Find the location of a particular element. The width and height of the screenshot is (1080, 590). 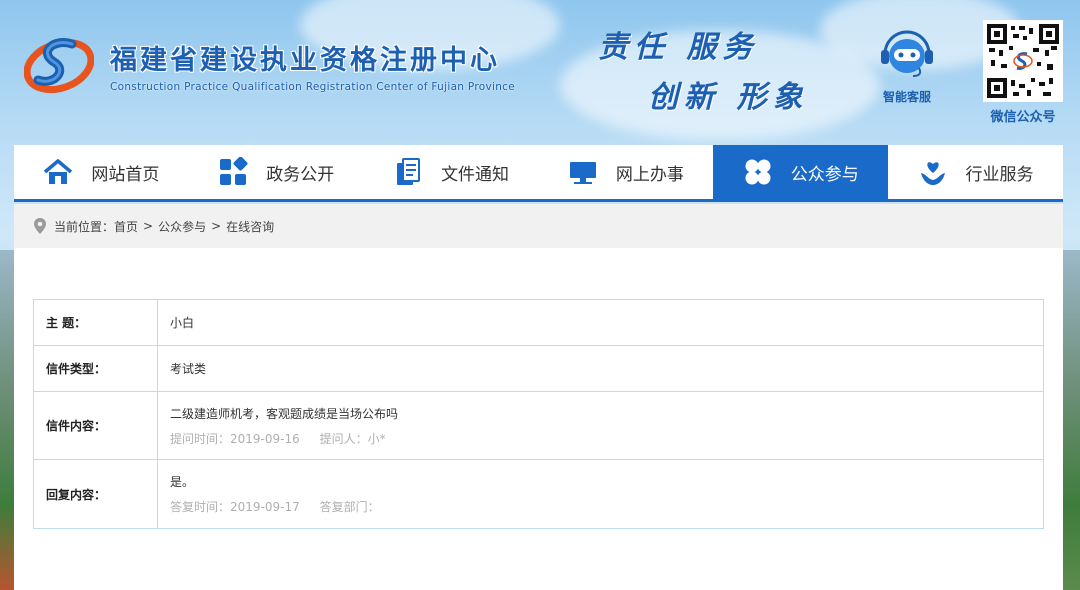

letter-content-label: 信件内容： is located at coordinates (95, 425).